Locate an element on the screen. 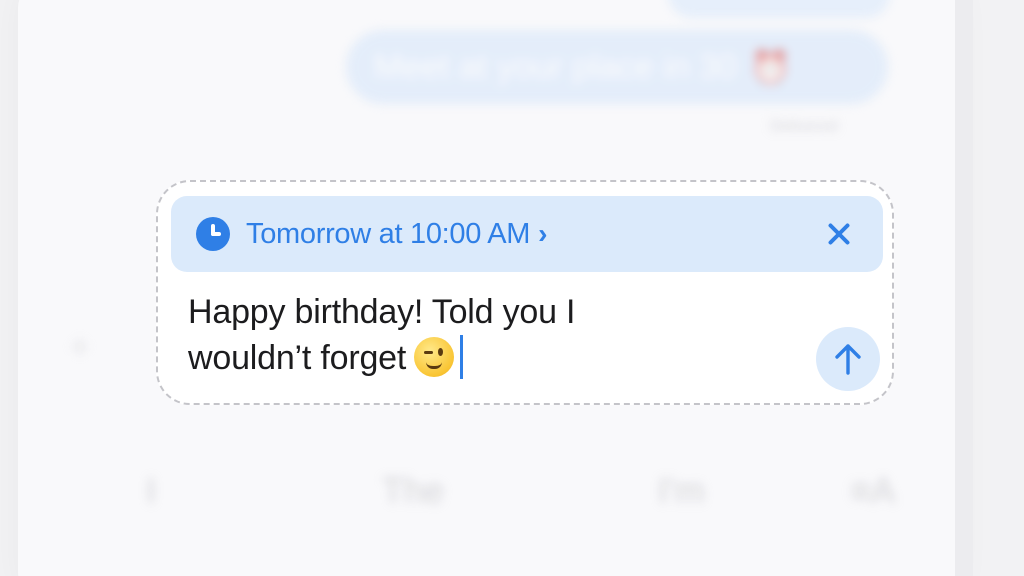 The width and height of the screenshot is (1024, 576). message-bubble: Meet at your place in 30 ⏰ is located at coordinates (617, 67).